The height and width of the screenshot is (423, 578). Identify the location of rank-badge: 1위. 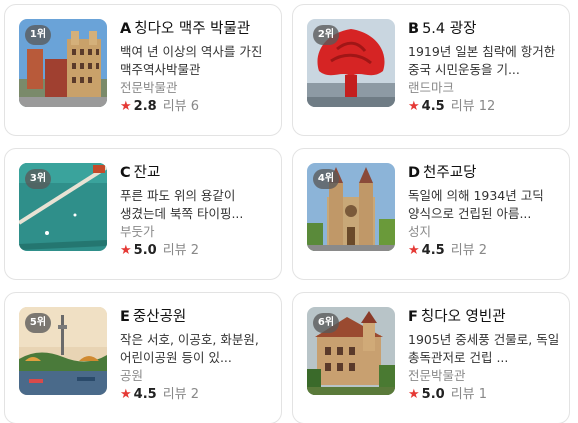
(38, 35).